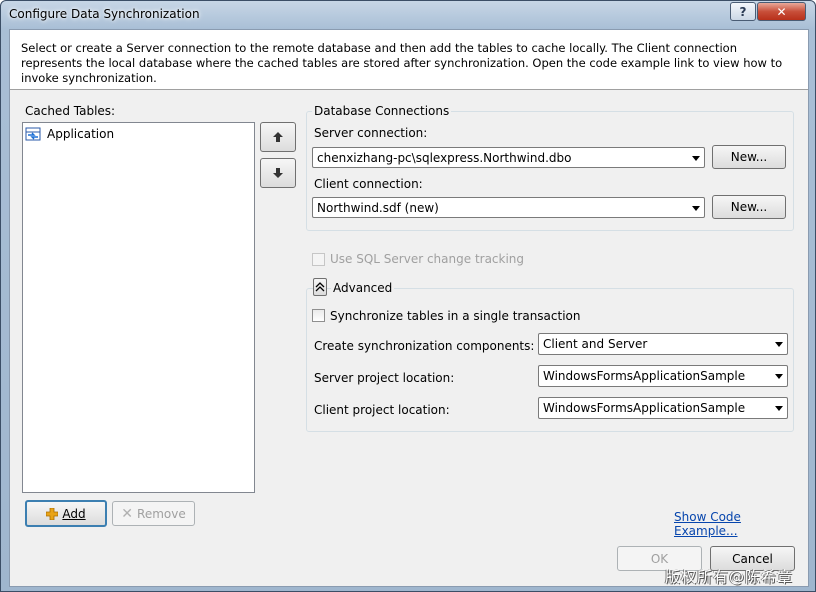 Image resolution: width=816 pixels, height=592 pixels. What do you see at coordinates (368, 184) in the screenshot?
I see `client-connection-label: Client connection:` at bounding box center [368, 184].